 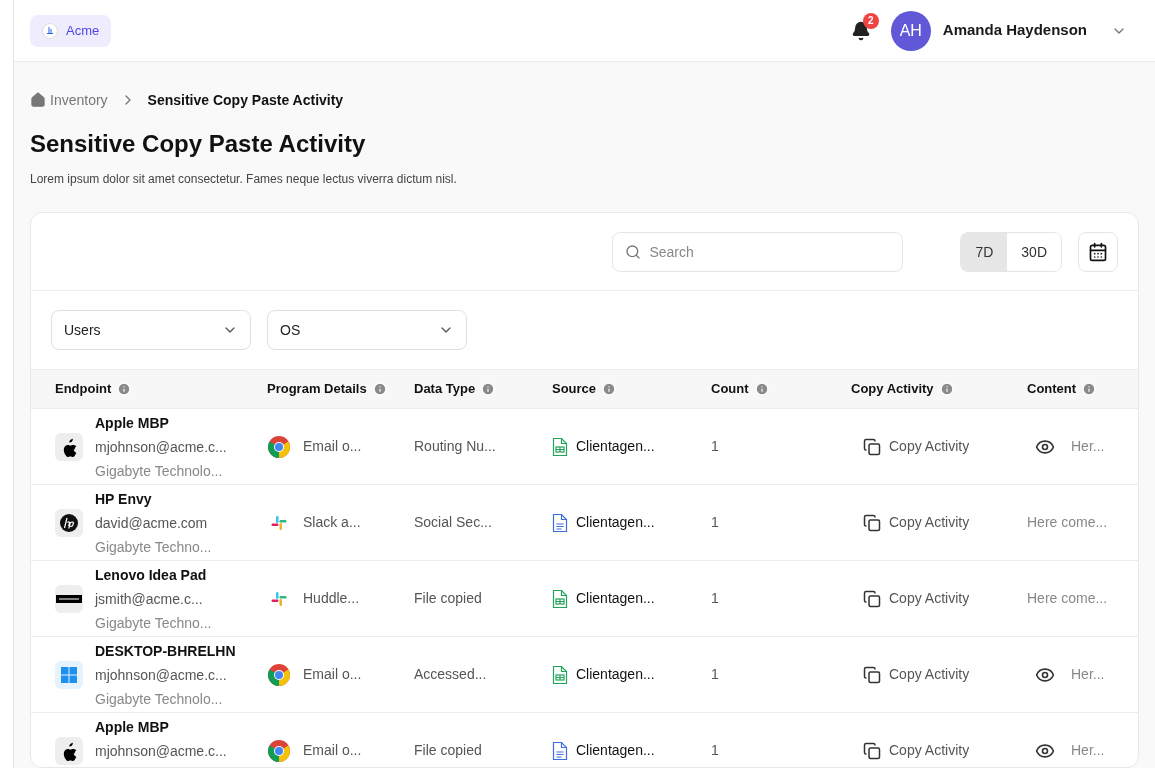 What do you see at coordinates (317, 389) in the screenshot?
I see `column-header: Program Details` at bounding box center [317, 389].